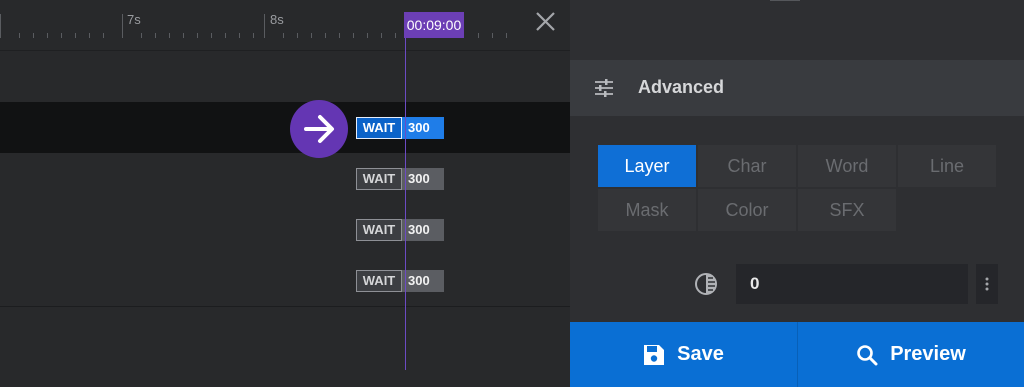 The height and width of the screenshot is (387, 1024). I want to click on tab-char: Char, so click(747, 166).